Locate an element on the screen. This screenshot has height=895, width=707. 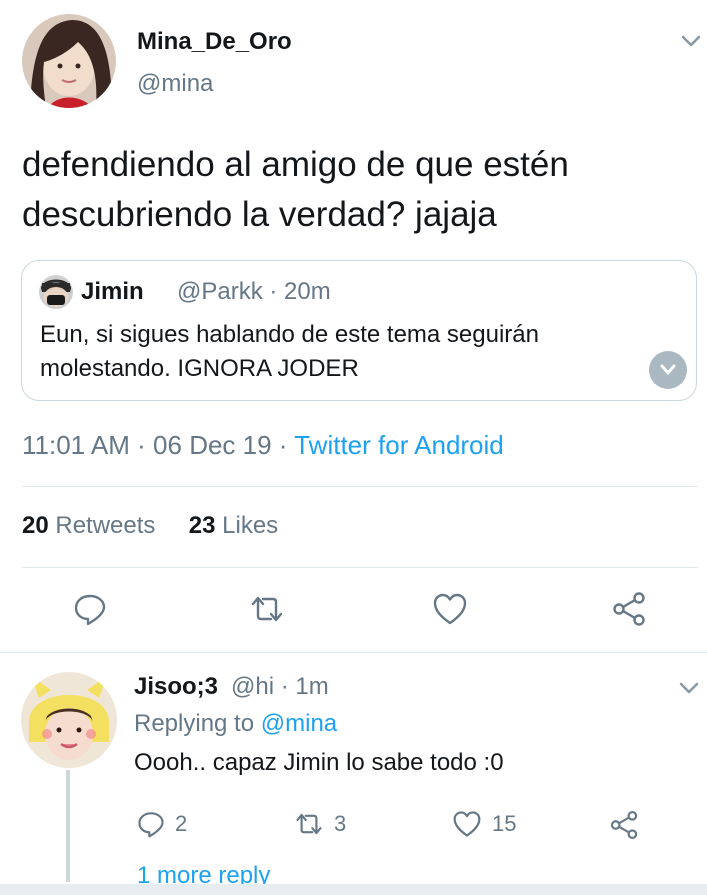
replying-to-link: @mina is located at coordinates (299, 723).